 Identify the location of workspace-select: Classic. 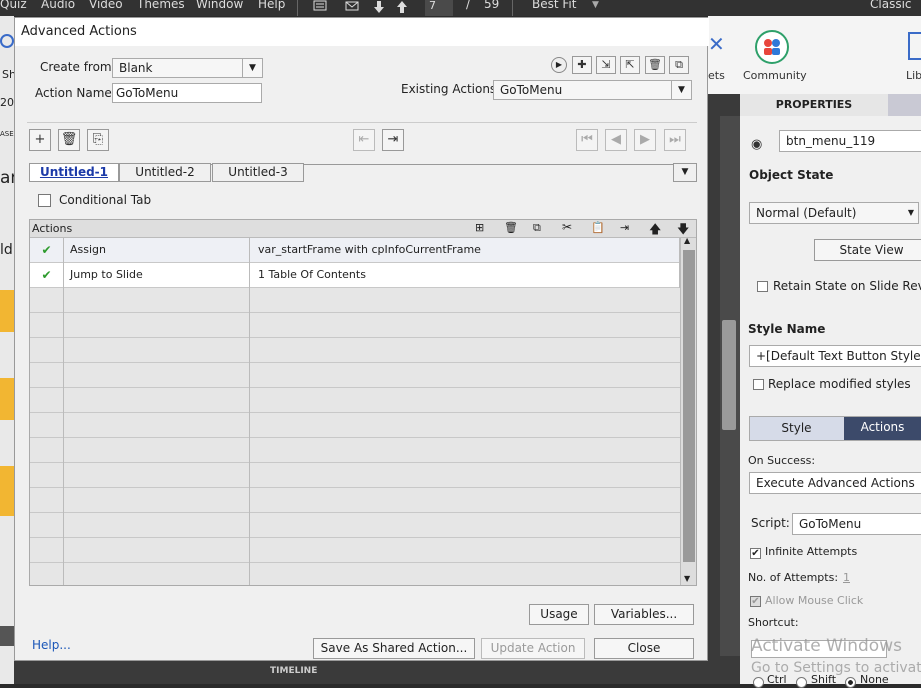
(891, 5).